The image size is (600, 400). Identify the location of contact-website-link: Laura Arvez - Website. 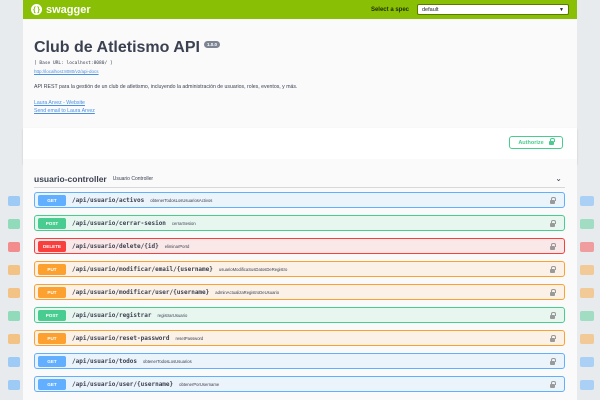
(300, 103).